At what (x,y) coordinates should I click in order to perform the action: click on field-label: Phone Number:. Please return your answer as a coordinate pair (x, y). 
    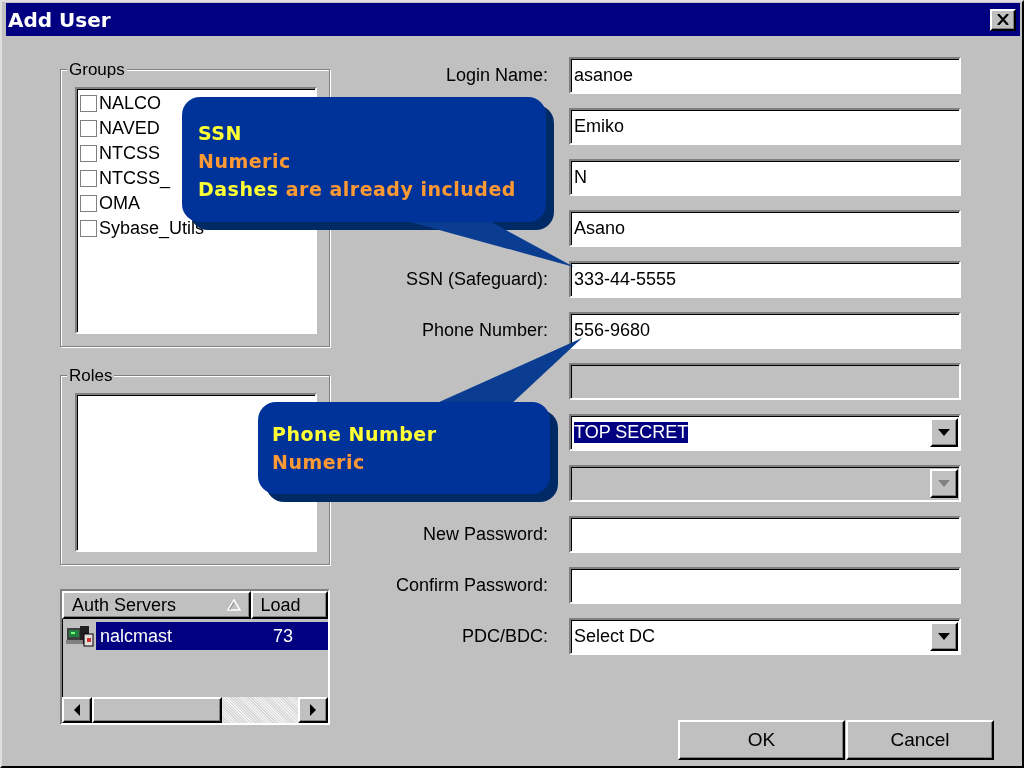
    Looking at the image, I should click on (484, 330).